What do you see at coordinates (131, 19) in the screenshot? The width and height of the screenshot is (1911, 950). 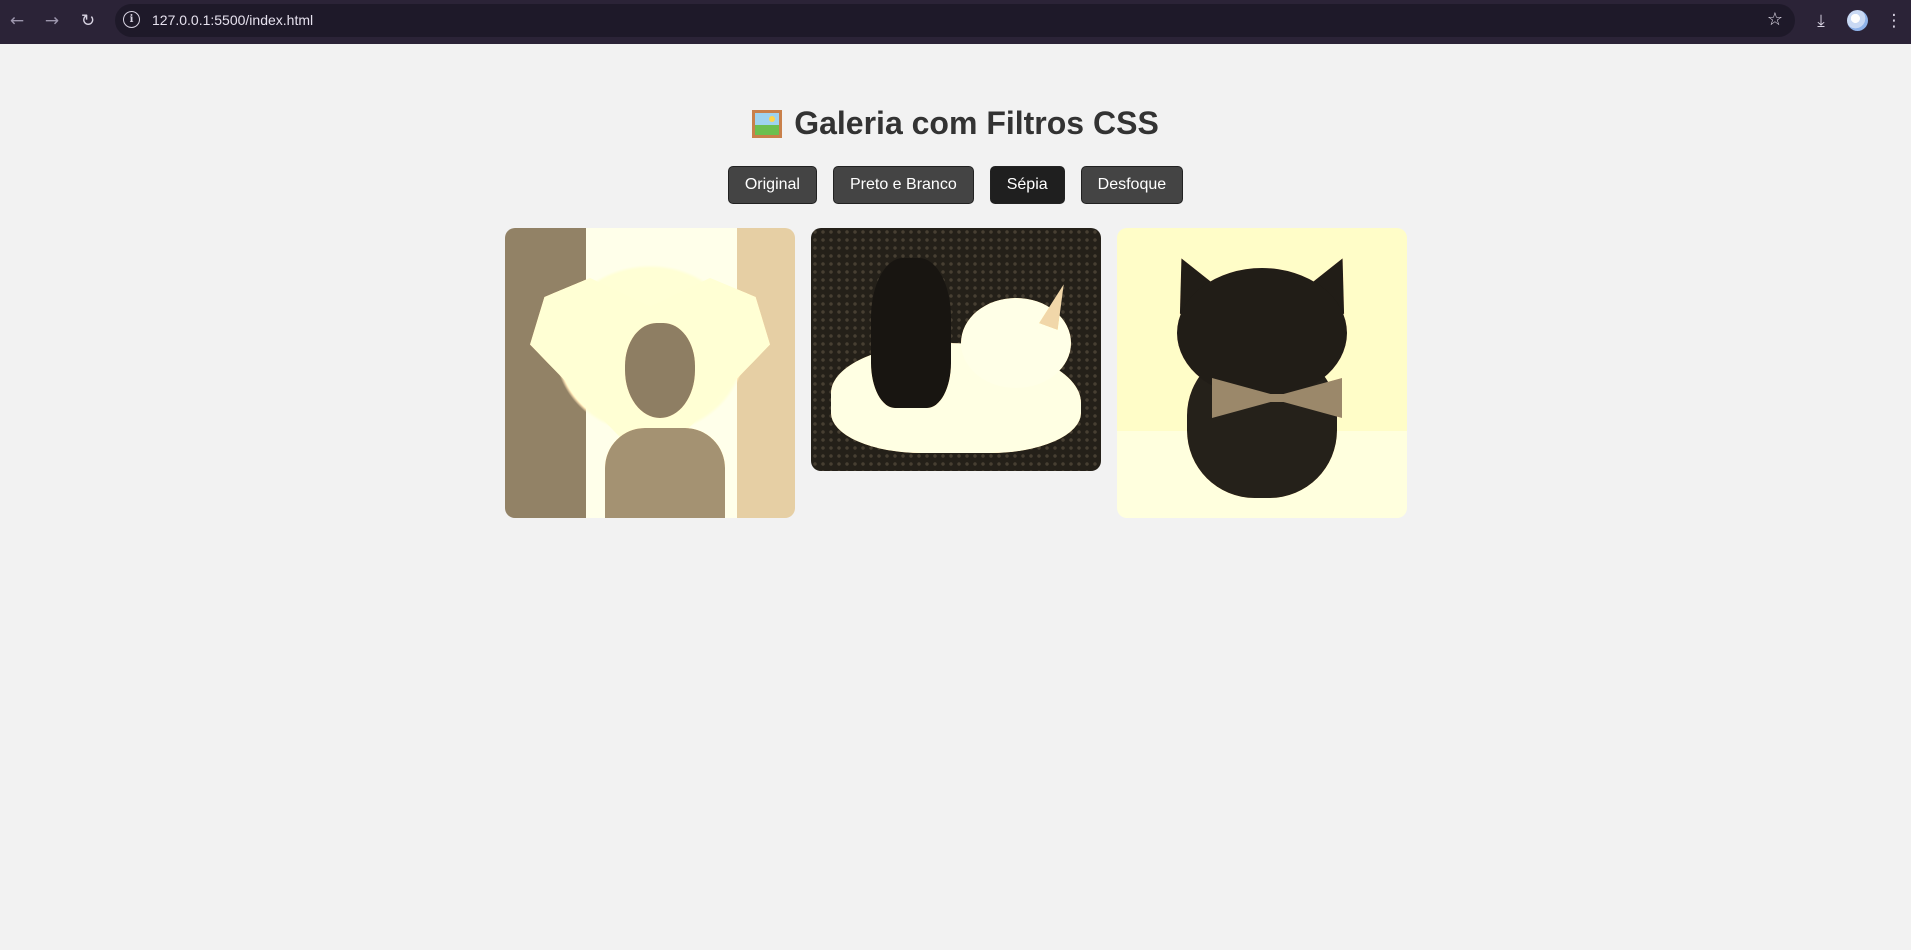 I see `site-info-icon: i` at bounding box center [131, 19].